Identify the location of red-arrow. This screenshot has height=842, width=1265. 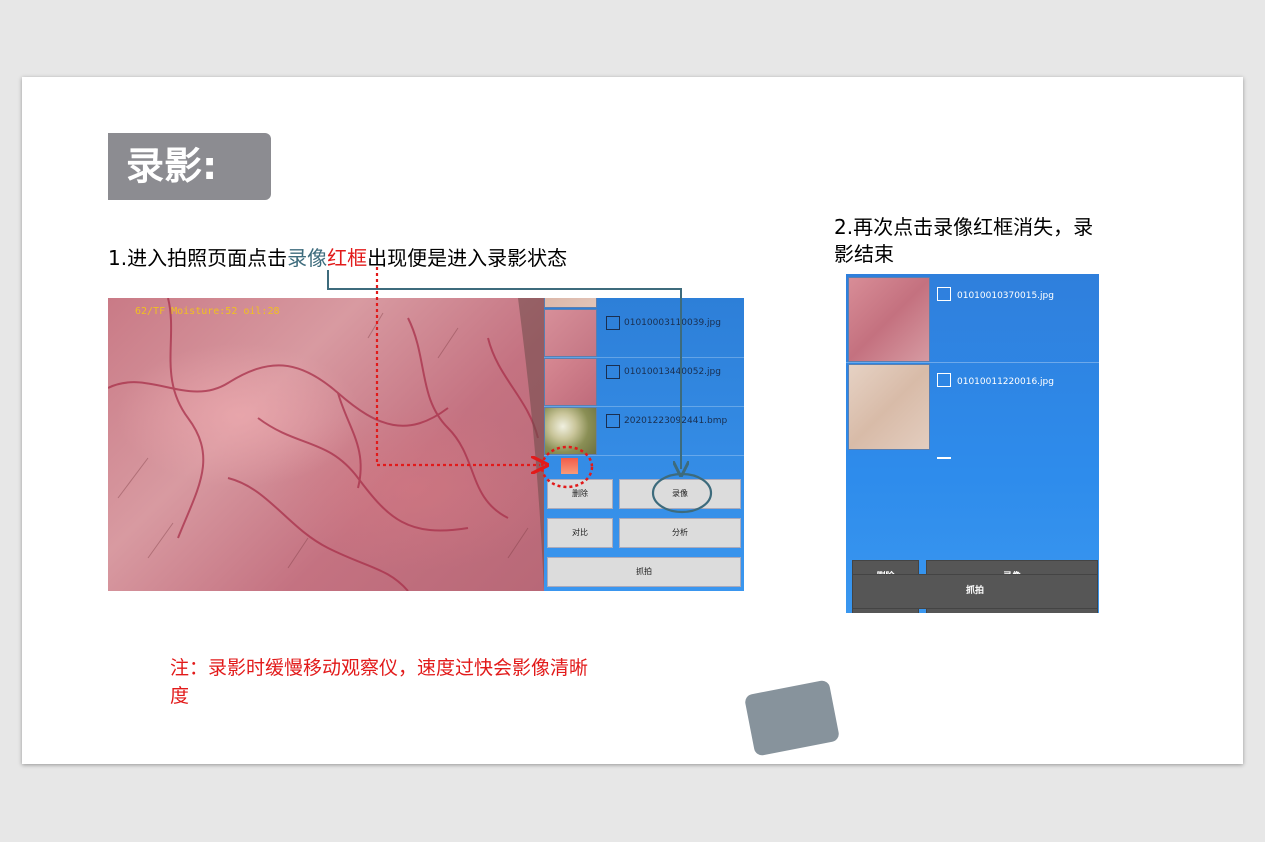
(457, 366).